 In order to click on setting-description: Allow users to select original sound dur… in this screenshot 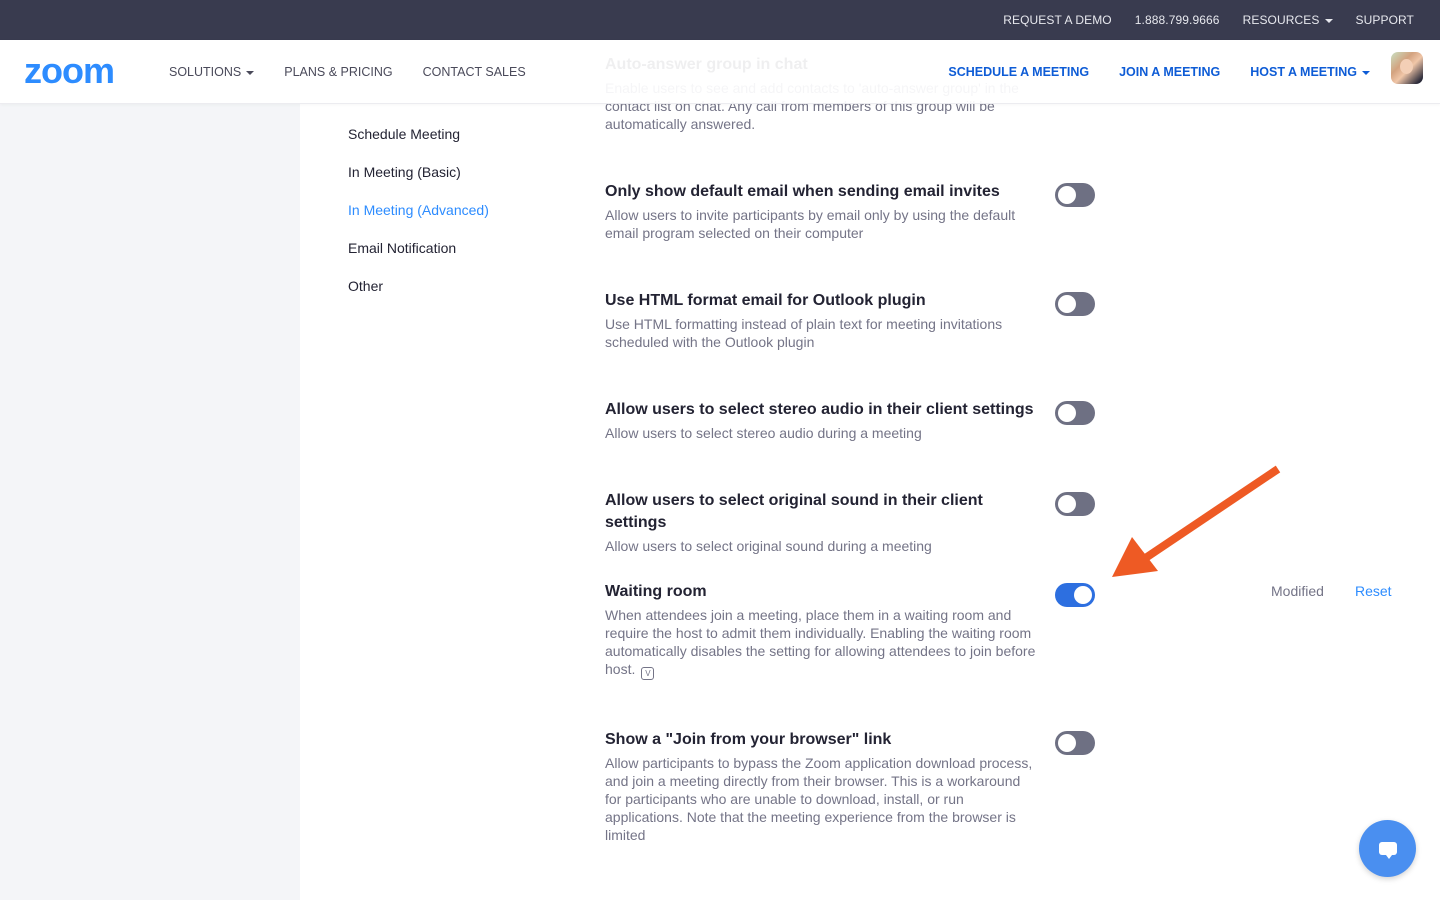, I will do `click(768, 546)`.